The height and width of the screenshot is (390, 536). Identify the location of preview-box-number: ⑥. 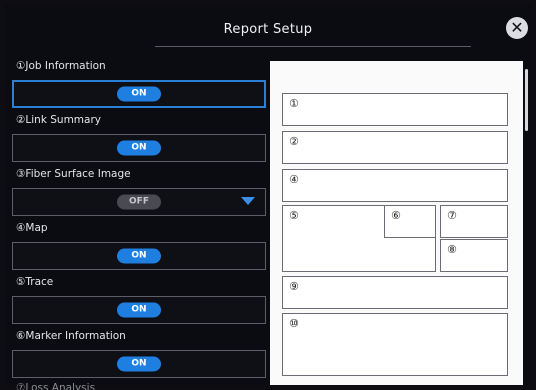
(396, 215).